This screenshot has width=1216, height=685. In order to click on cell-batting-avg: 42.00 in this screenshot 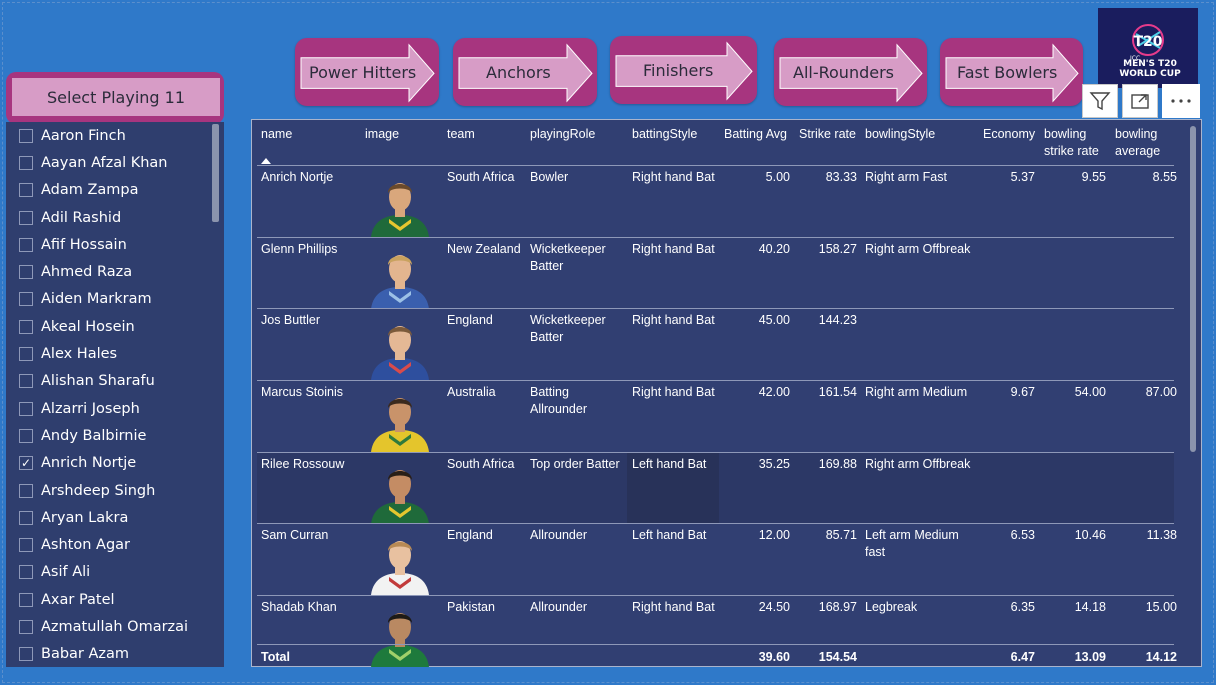, I will do `click(774, 392)`.